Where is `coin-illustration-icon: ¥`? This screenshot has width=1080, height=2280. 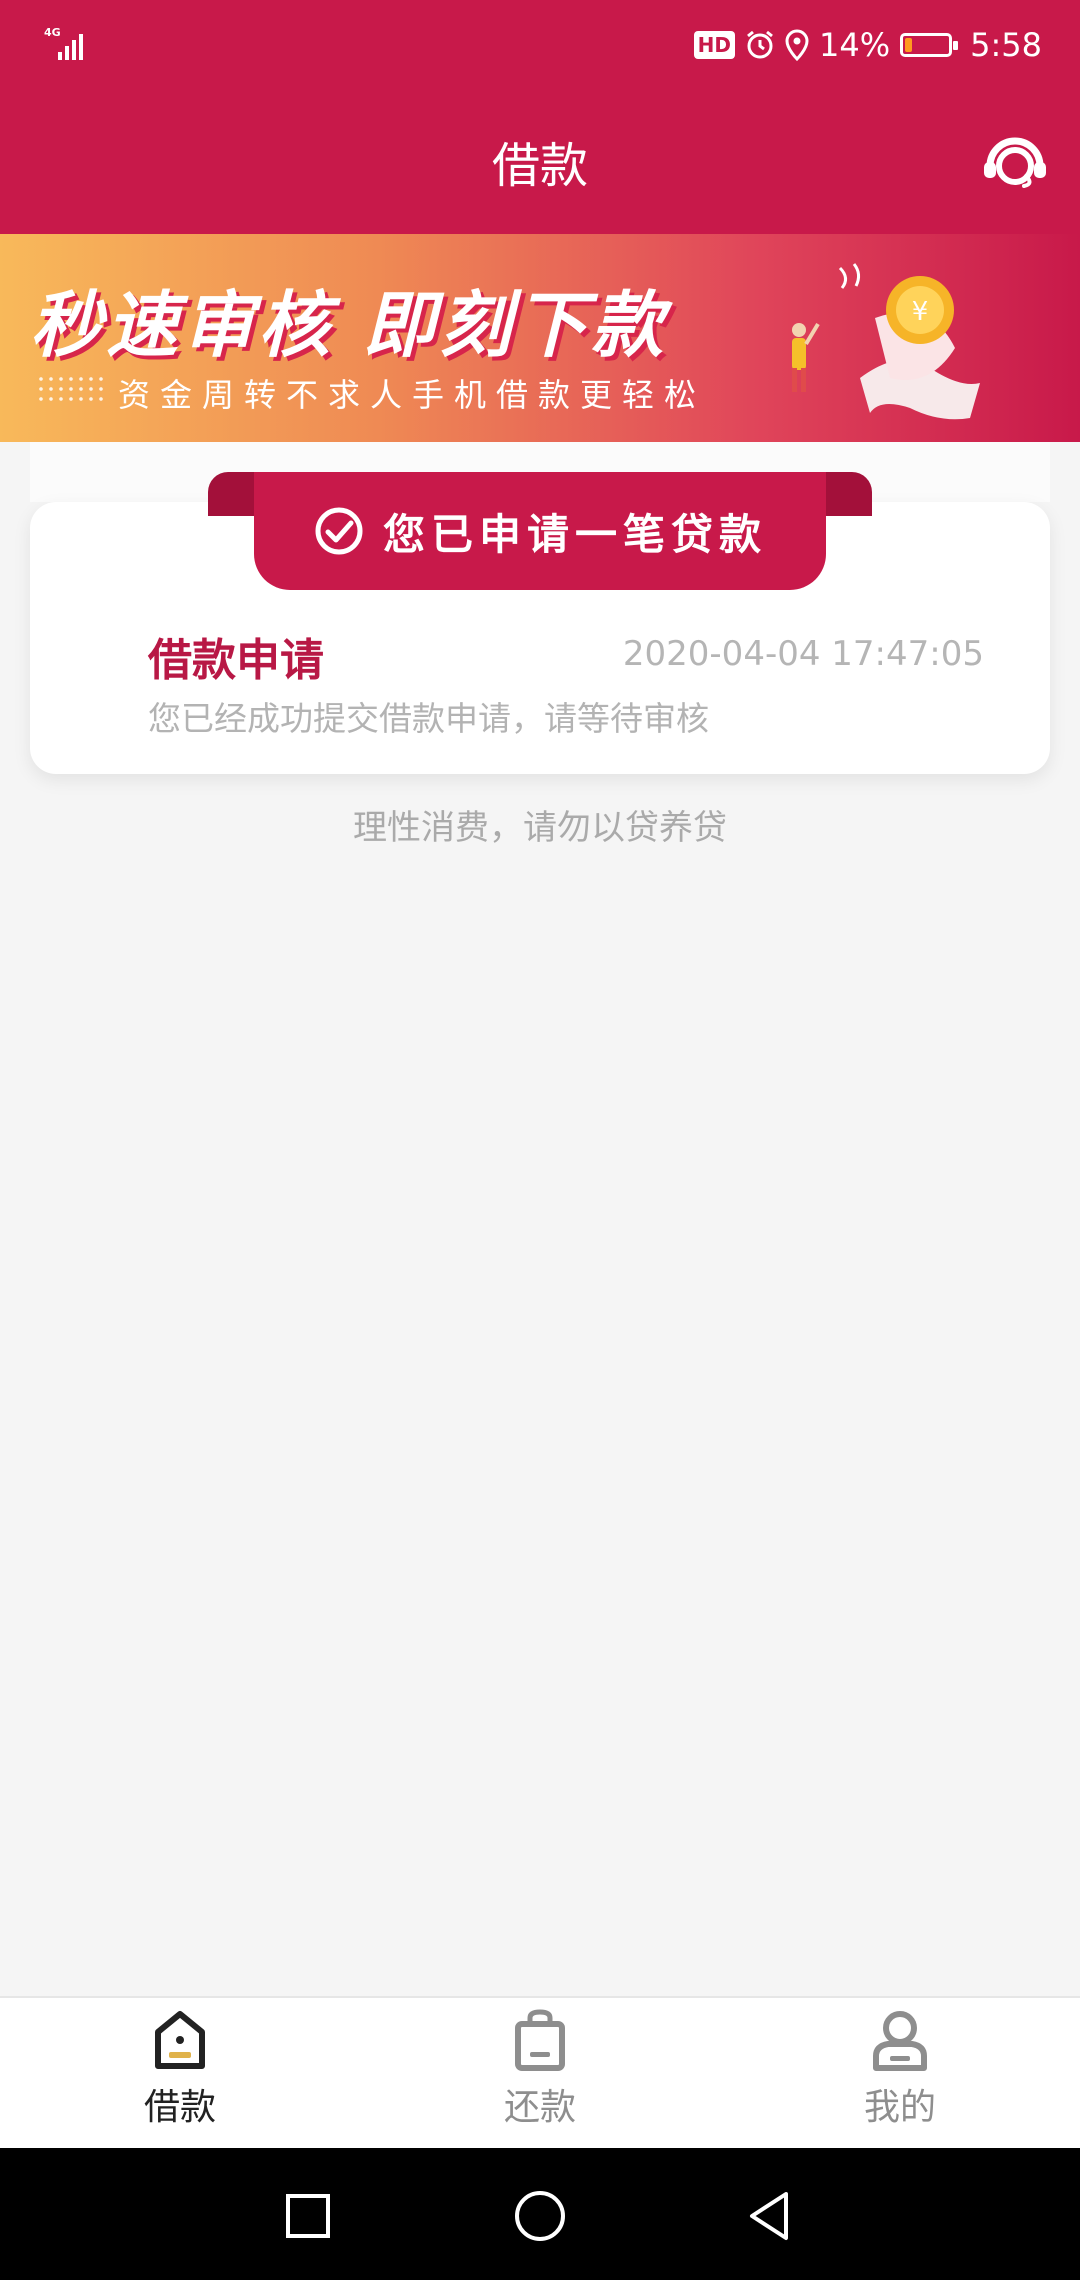 coin-illustration-icon: ¥ is located at coordinates (886, 341).